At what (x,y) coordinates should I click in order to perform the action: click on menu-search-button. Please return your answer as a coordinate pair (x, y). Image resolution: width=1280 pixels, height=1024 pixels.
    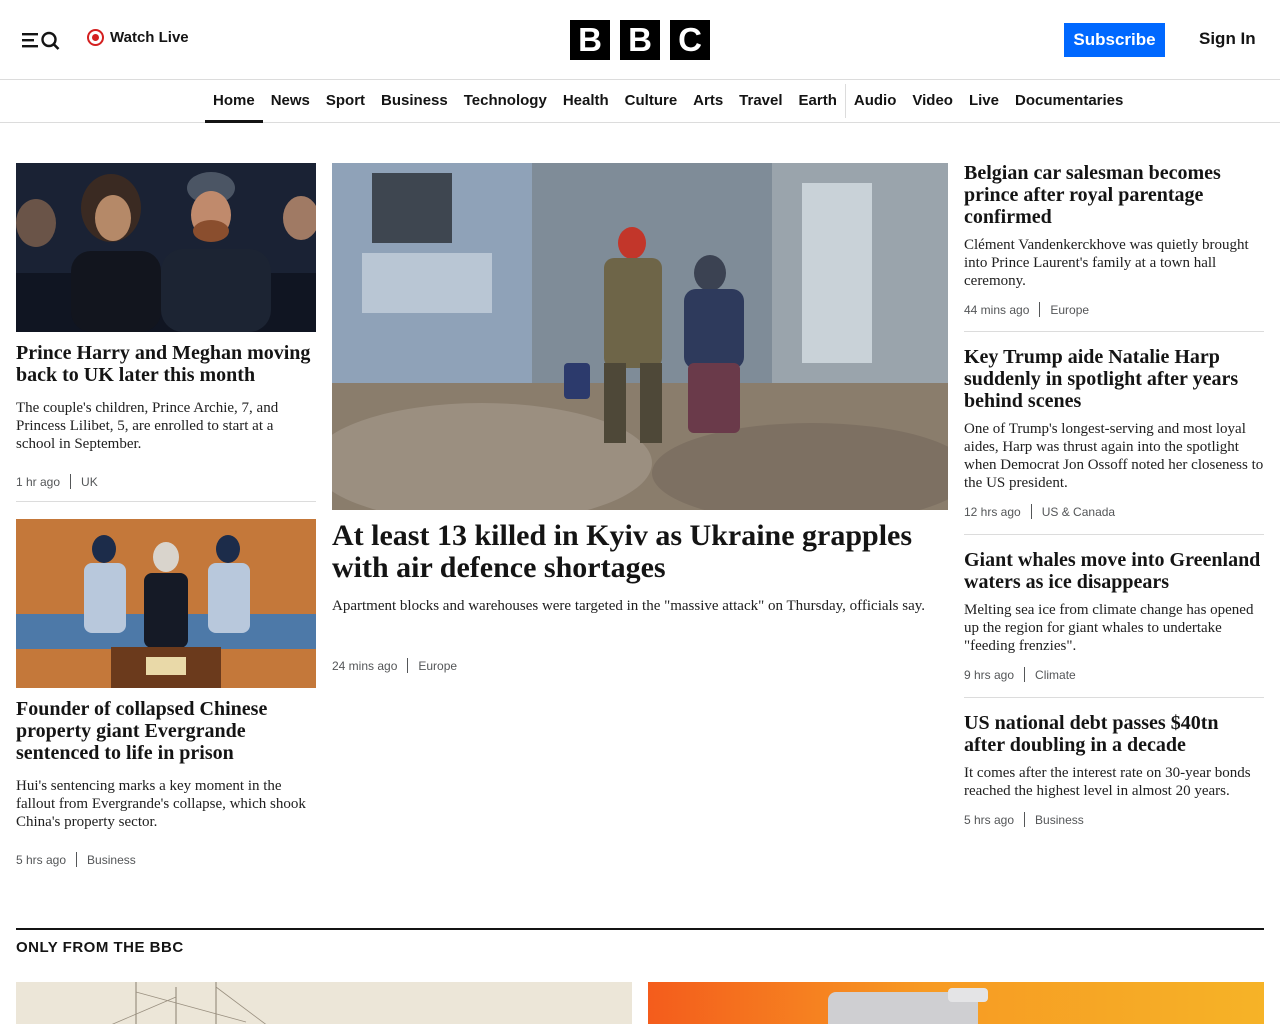
    Looking at the image, I should click on (42, 40).